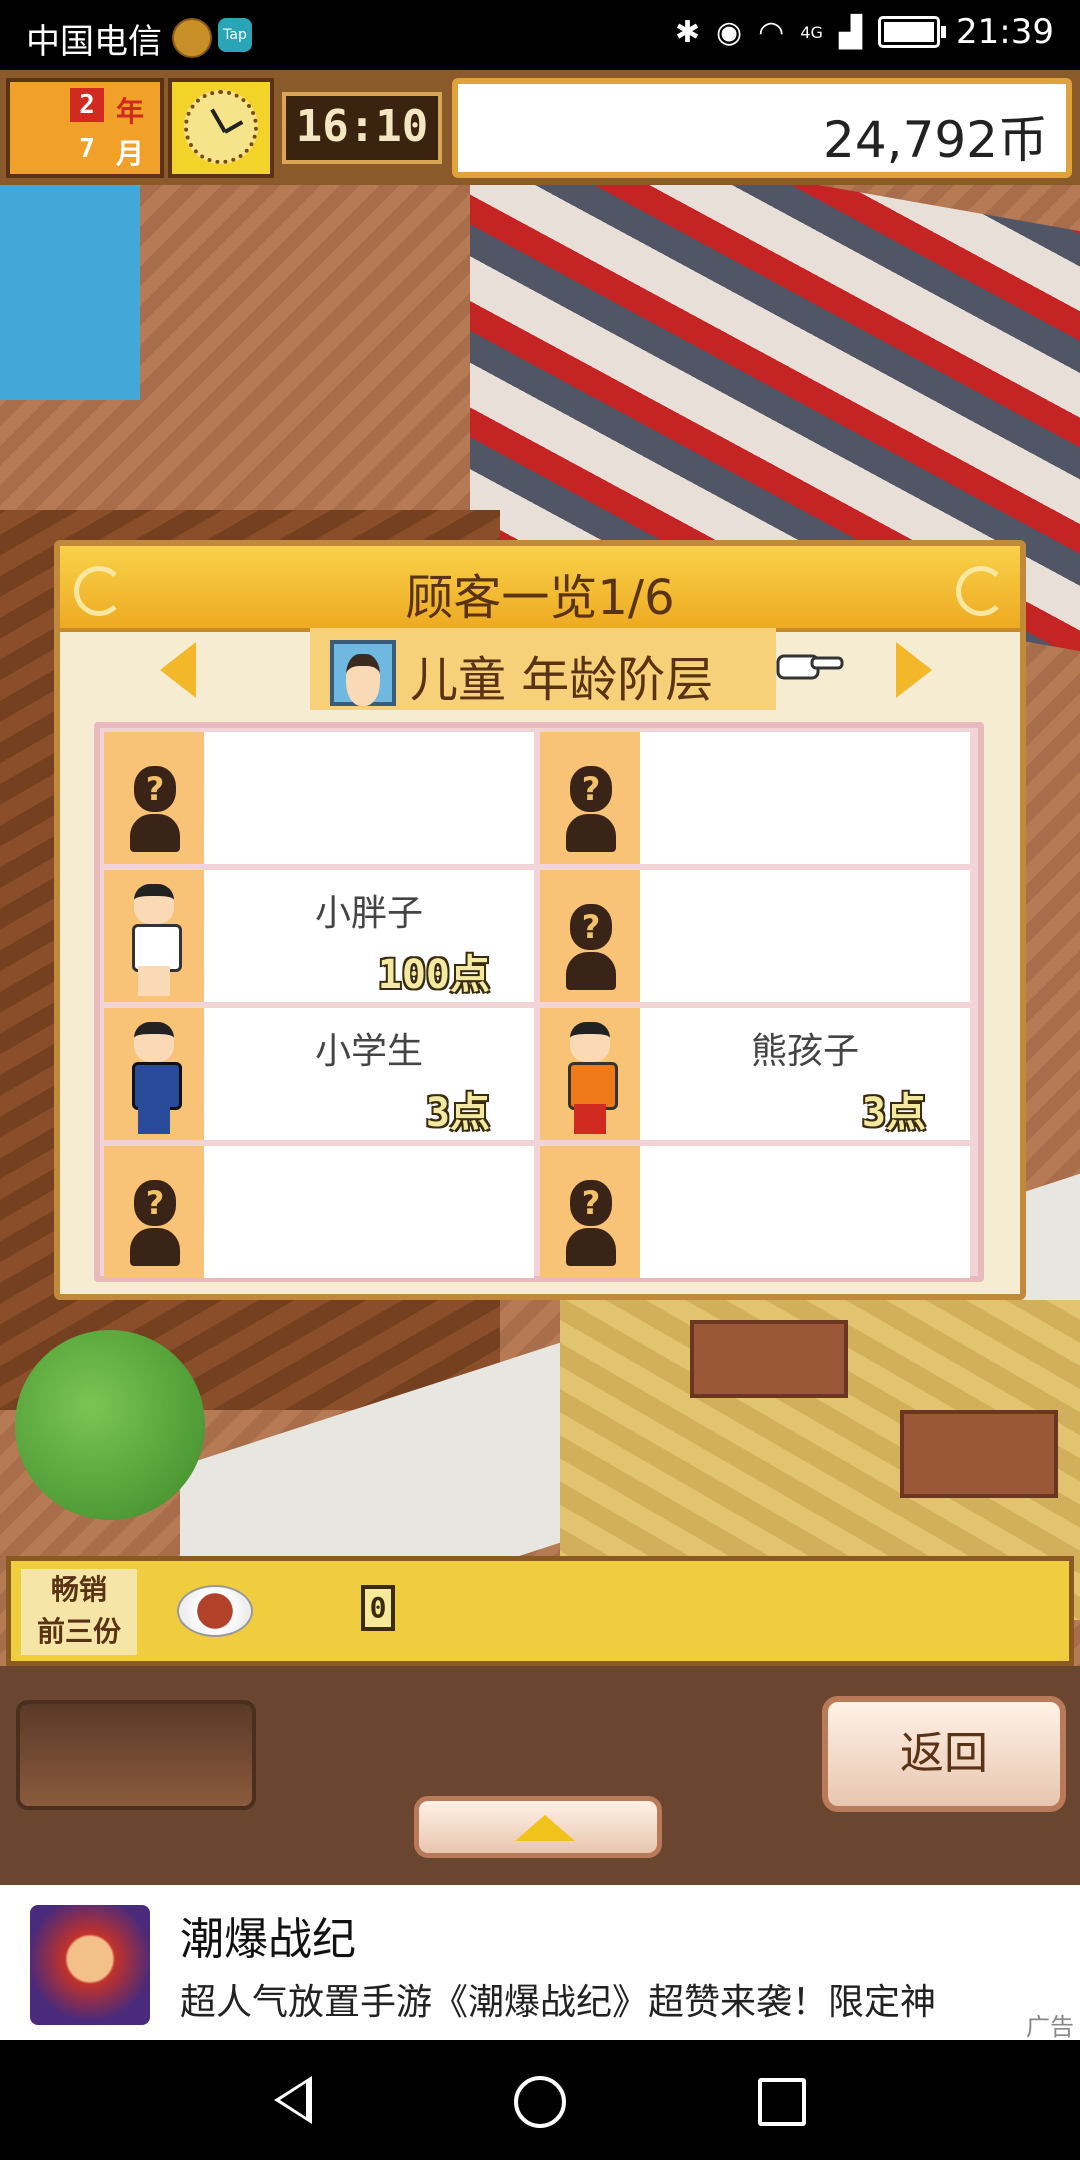  I want to click on customer-name: 小胖子, so click(368, 913).